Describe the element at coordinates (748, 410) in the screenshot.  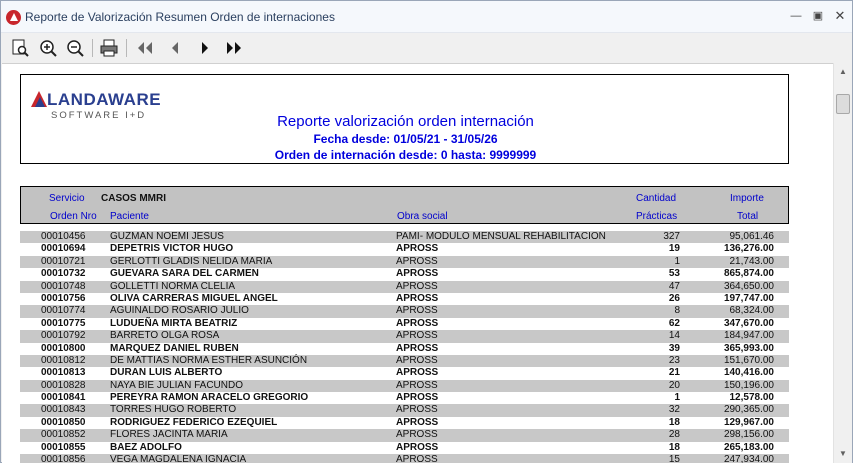
I see `importe-cell: 290,365.00` at that location.